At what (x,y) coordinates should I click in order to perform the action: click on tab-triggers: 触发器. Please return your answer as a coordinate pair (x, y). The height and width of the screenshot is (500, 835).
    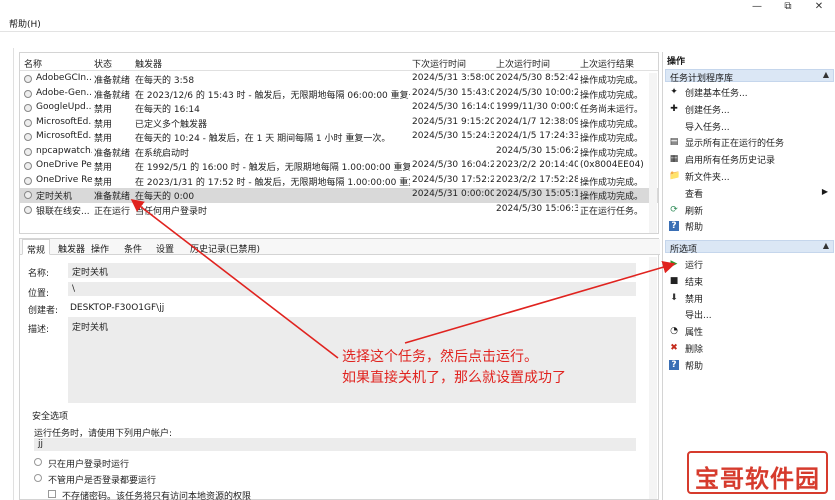
    Looking at the image, I should click on (71, 248).